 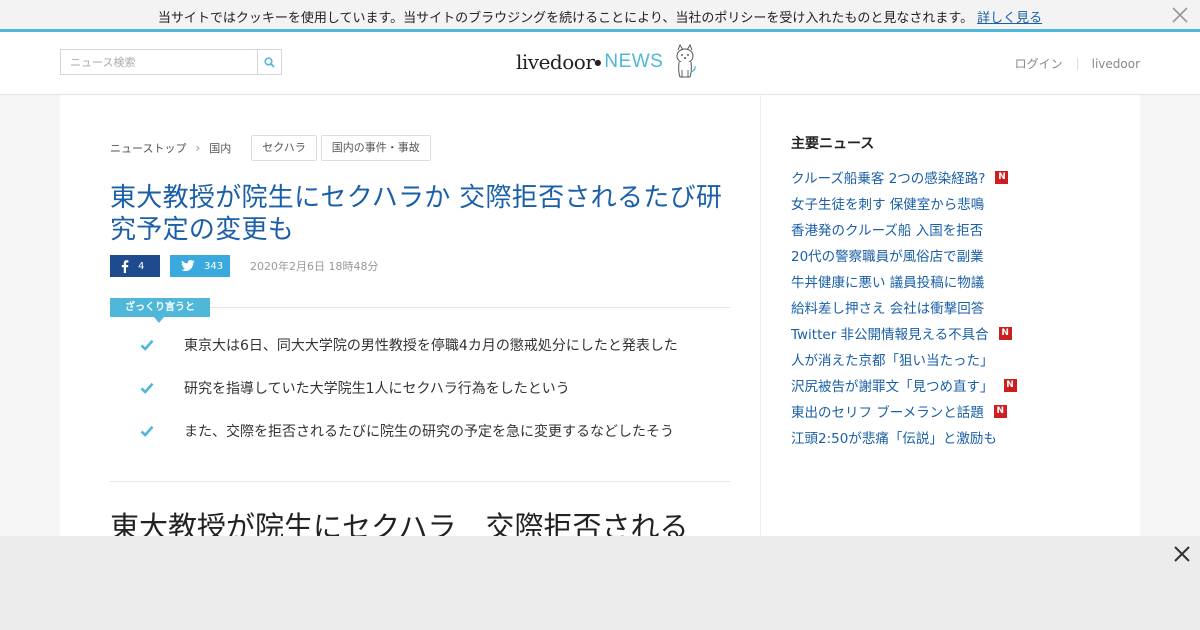 What do you see at coordinates (135, 266) in the screenshot?
I see `facebook-share-button: 4` at bounding box center [135, 266].